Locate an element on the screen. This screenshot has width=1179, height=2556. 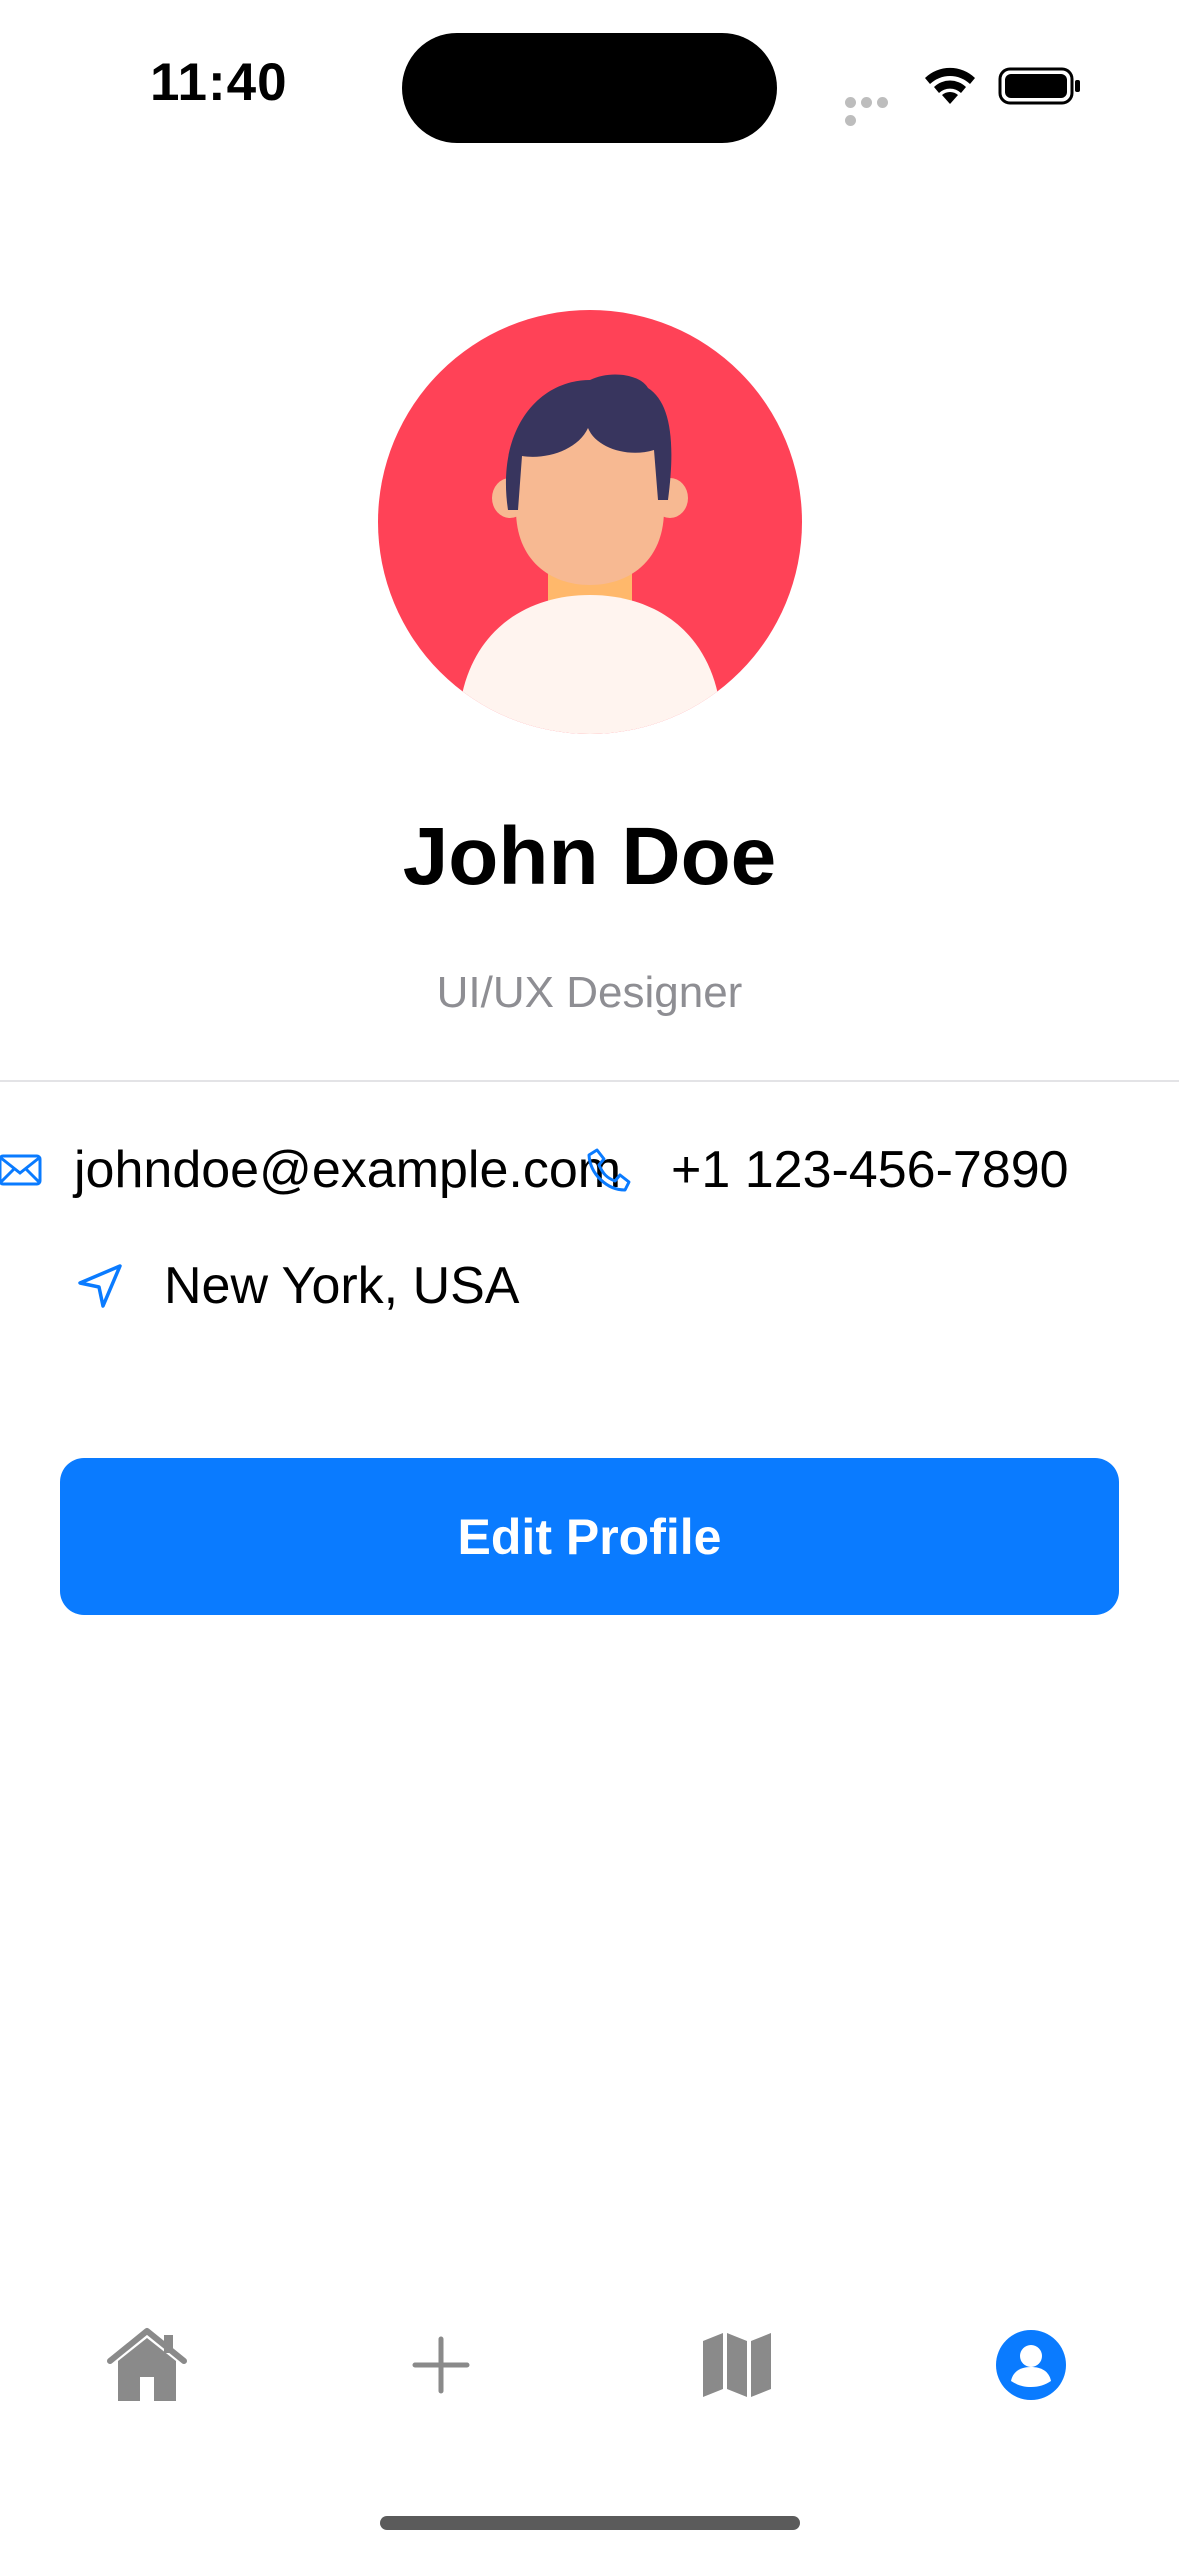
location-row: New York, USA is located at coordinates (298, 1286).